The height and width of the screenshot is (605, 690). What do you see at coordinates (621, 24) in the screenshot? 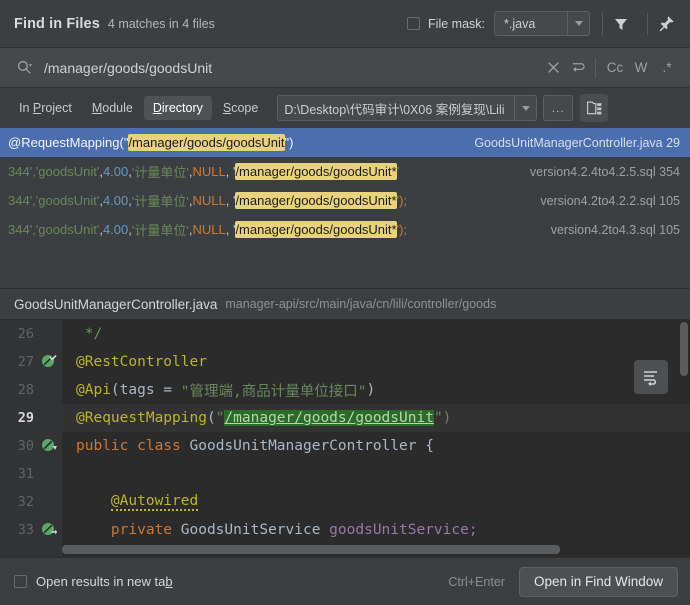
I see `filter-button` at bounding box center [621, 24].